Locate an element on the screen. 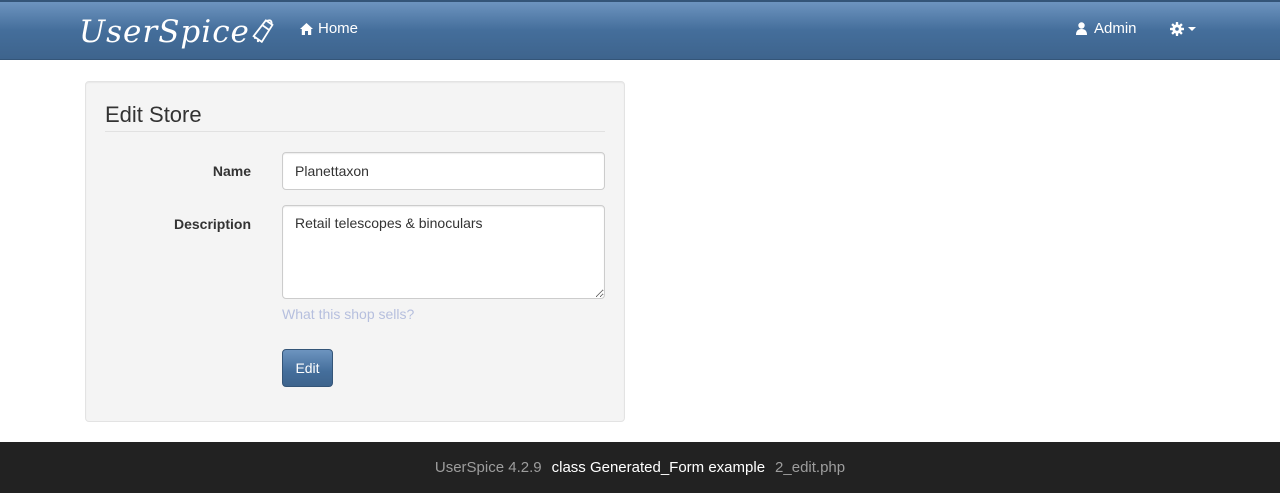 The height and width of the screenshot is (493, 1280). page-title: Edit Store is located at coordinates (355, 117).